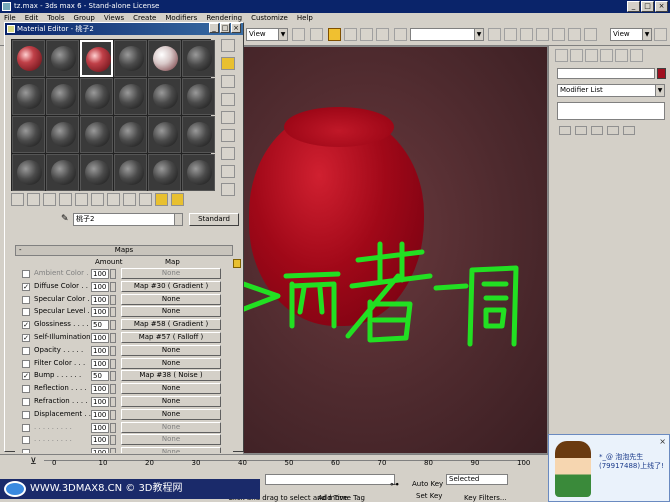 Image resolution: width=670 pixels, height=502 pixels. Describe the element at coordinates (429, 496) in the screenshot. I see `set-key-button: Set Key` at that location.